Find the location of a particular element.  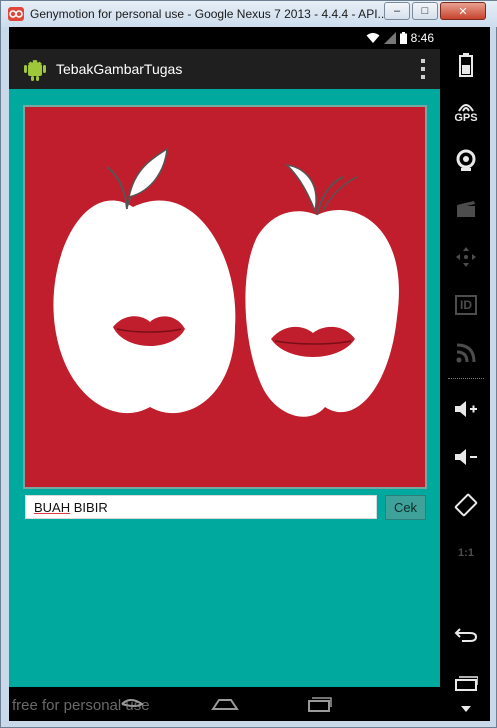

overflow-menu-icon is located at coordinates (423, 69).